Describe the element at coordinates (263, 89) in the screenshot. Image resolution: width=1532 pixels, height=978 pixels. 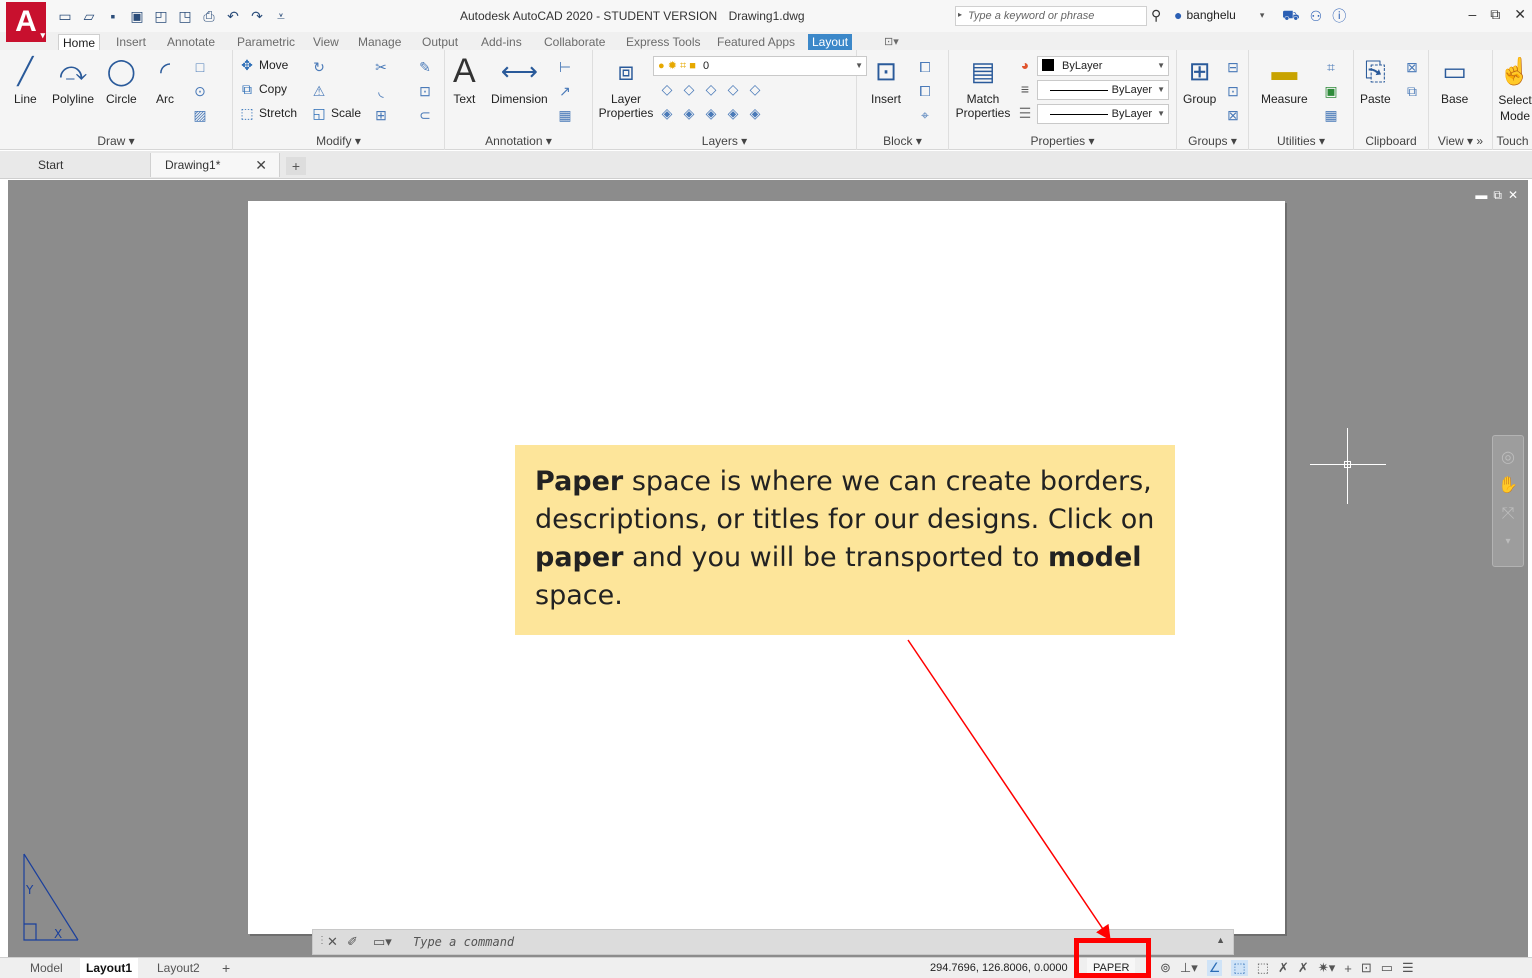
I see `copy-tool: ⧉ Copy` at that location.